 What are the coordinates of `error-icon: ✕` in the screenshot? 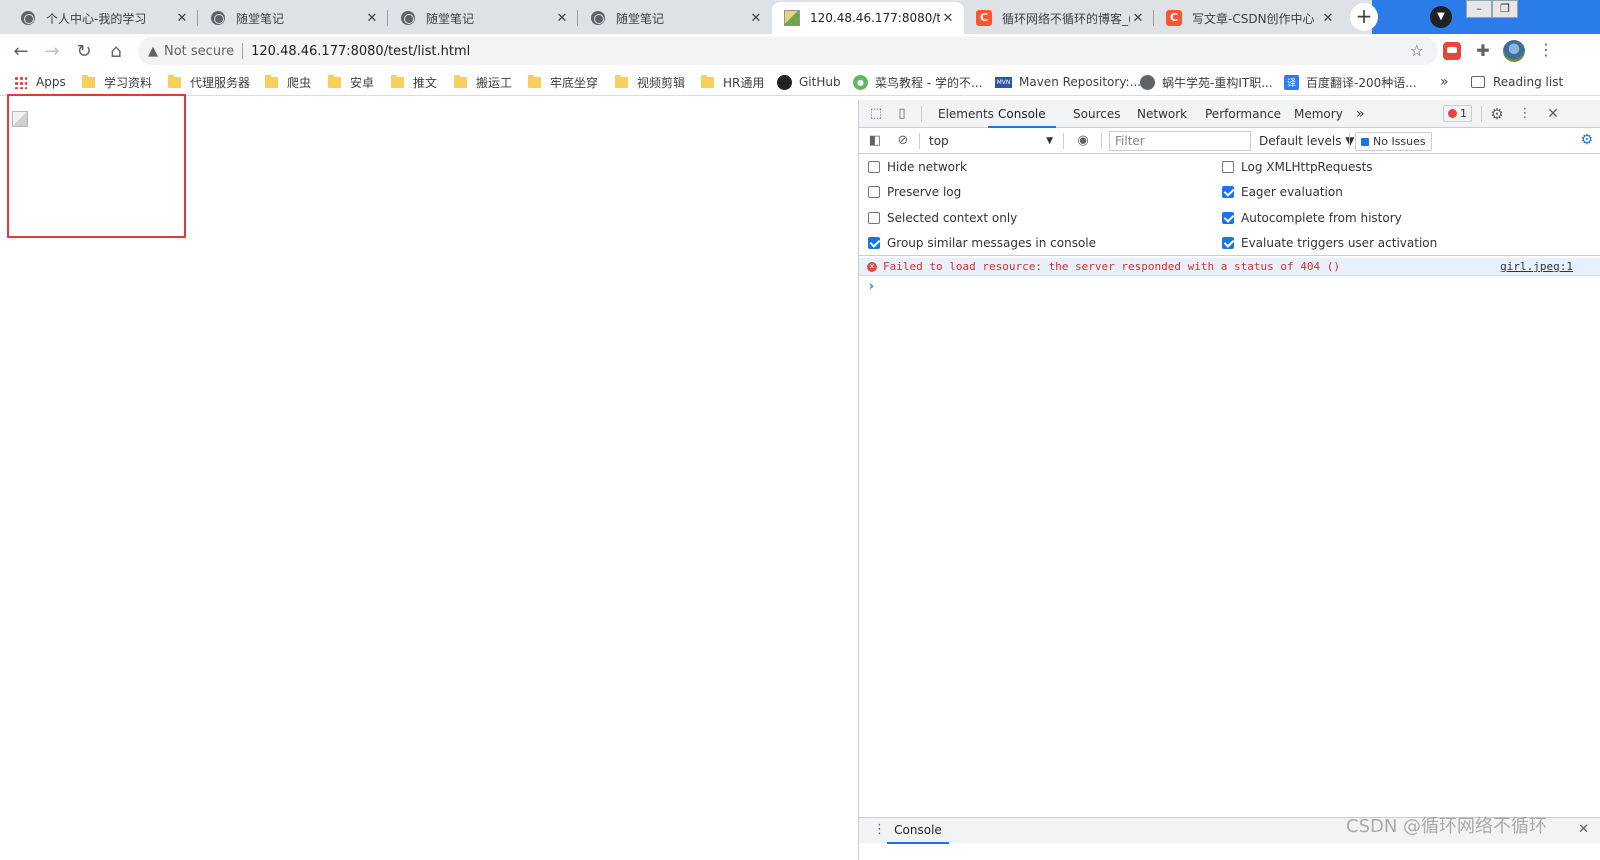 It's located at (872, 267).